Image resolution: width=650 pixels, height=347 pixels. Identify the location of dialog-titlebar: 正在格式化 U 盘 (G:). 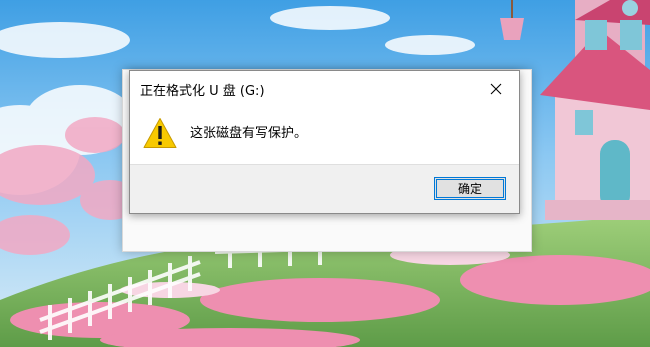
(324, 89).